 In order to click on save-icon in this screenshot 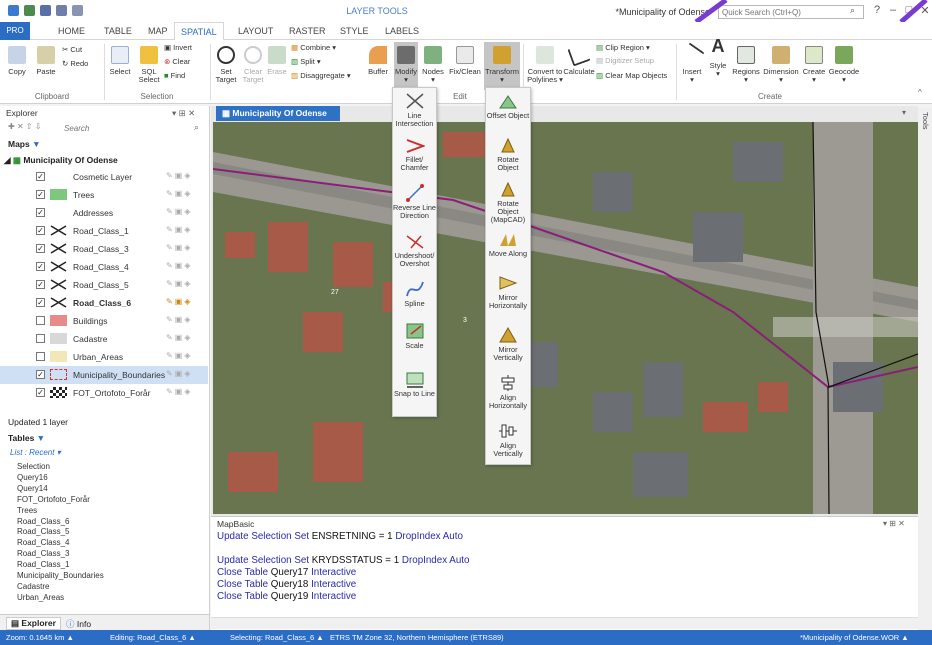, I will do `click(61, 10)`.